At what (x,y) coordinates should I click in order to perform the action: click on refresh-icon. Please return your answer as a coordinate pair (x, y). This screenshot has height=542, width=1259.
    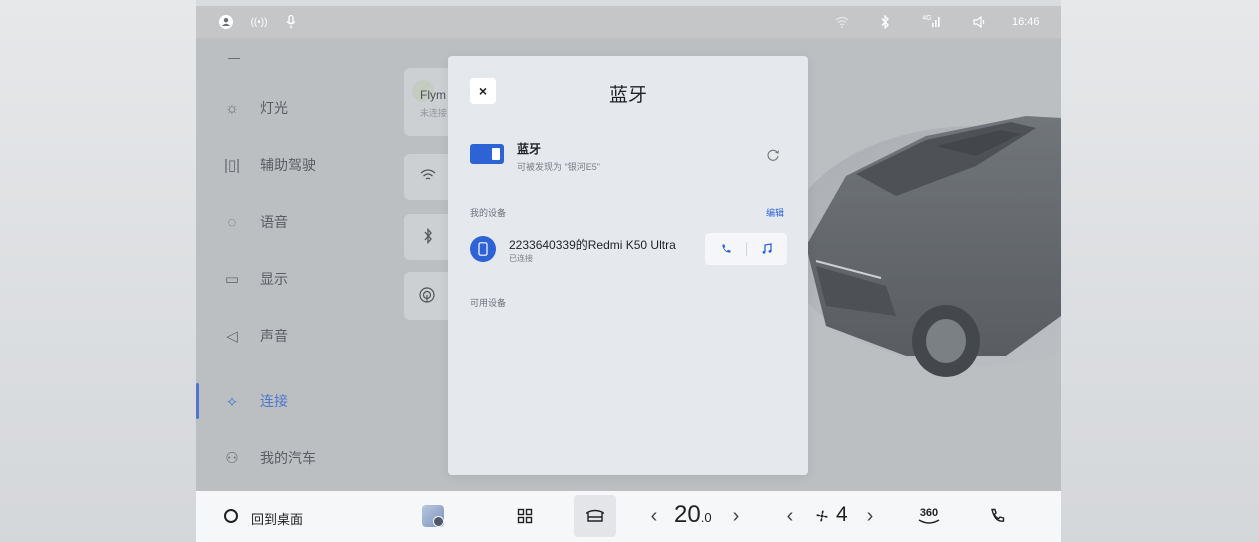
    Looking at the image, I should click on (773, 155).